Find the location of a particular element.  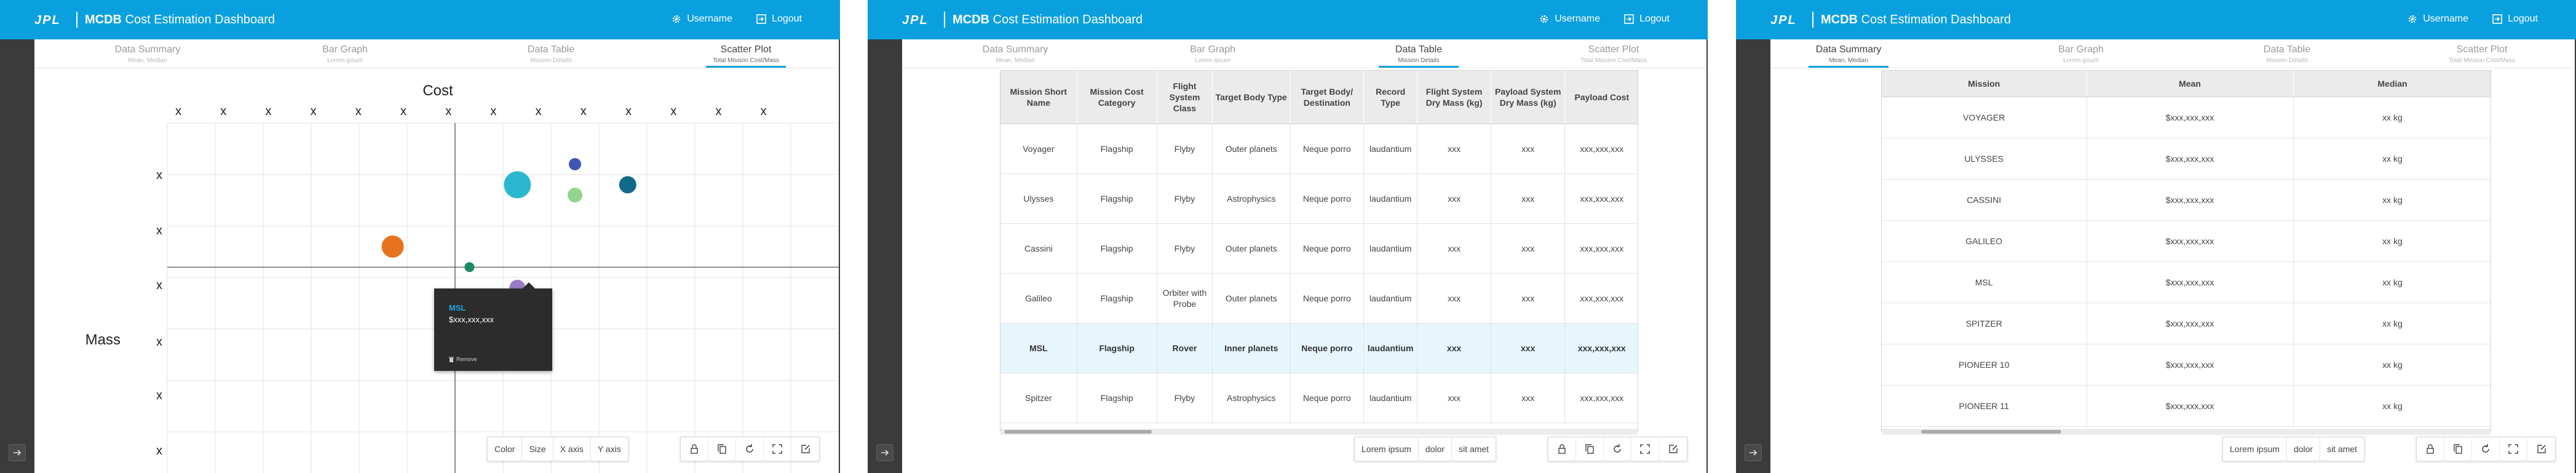

column-header: Record Type is located at coordinates (1390, 97).